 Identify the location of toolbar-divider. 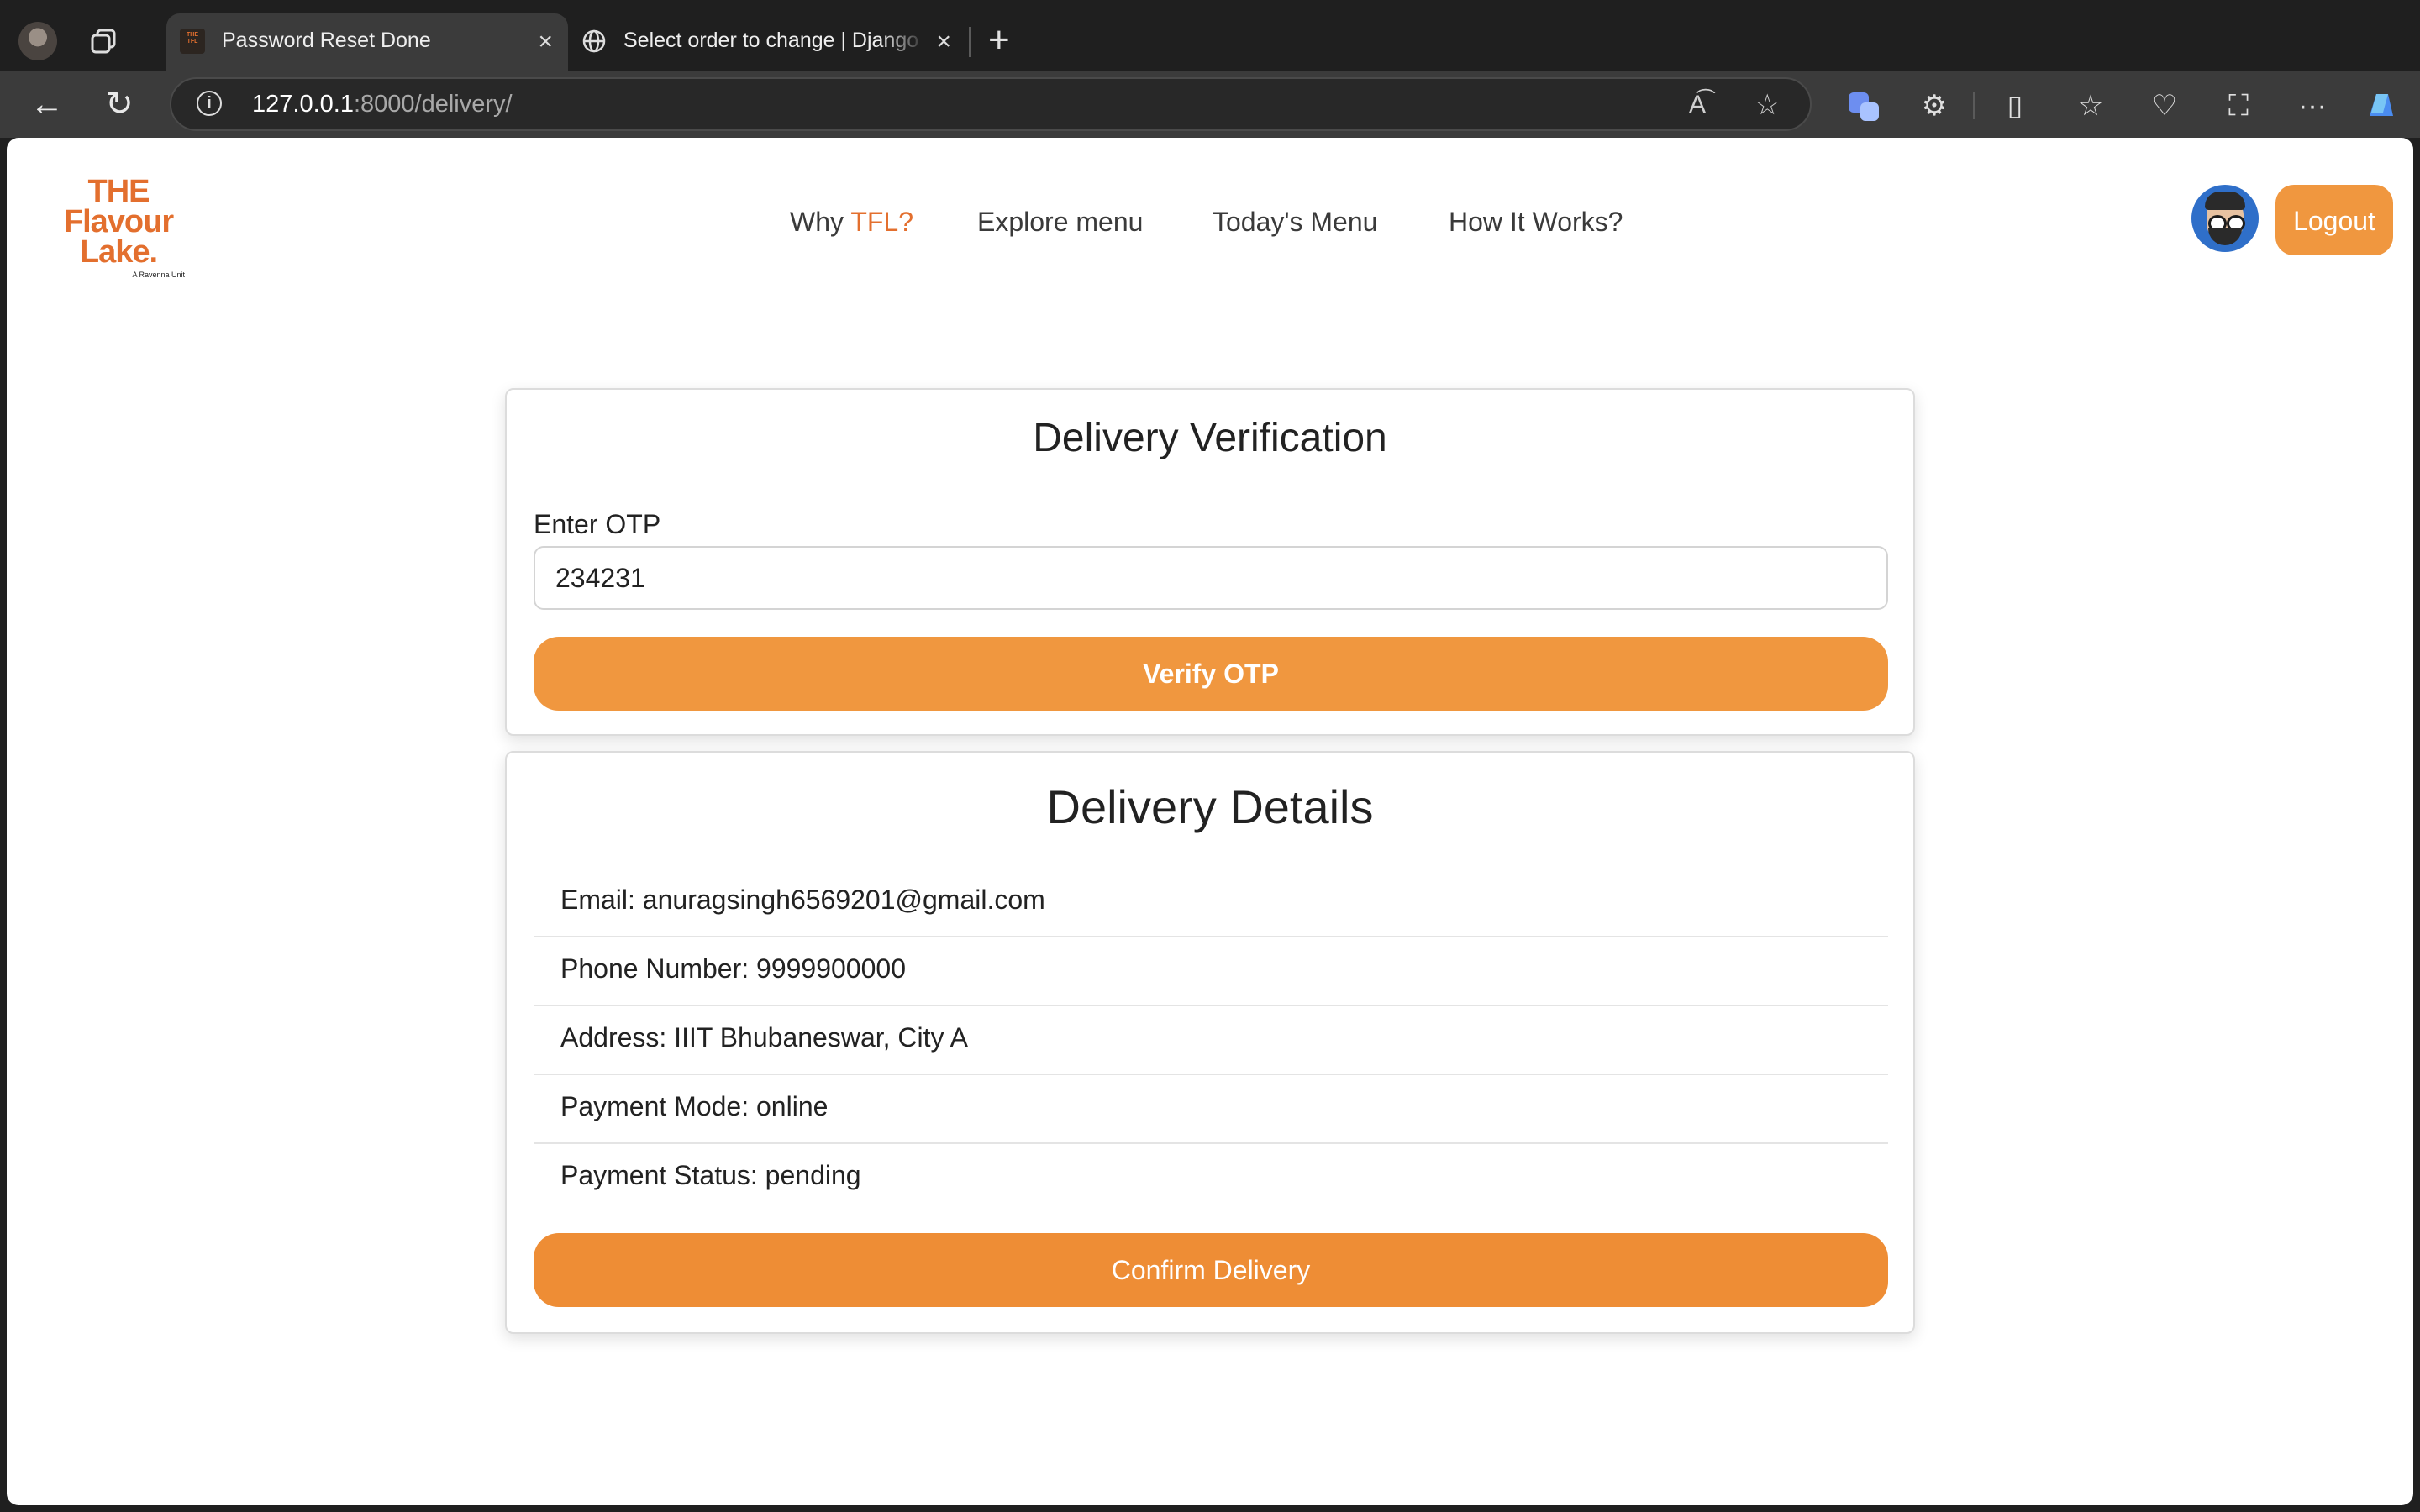
(1974, 105).